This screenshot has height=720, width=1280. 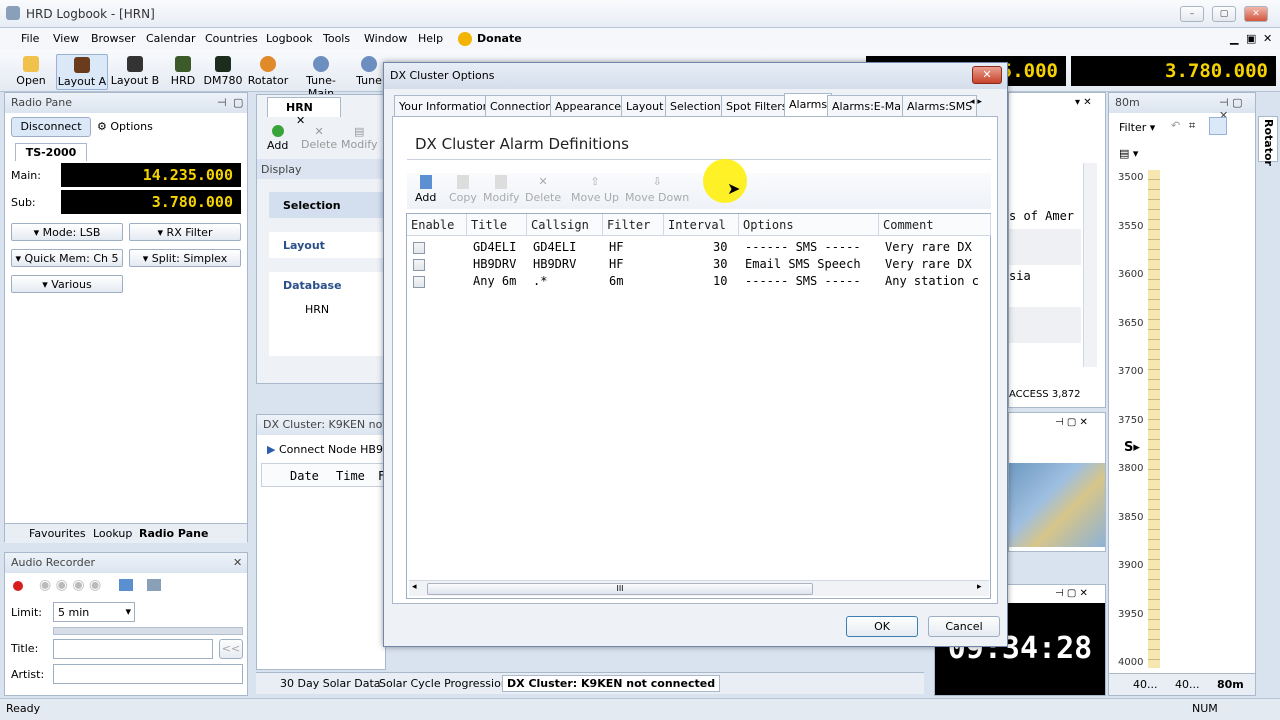 What do you see at coordinates (51, 127) in the screenshot?
I see `disconnect-button: Disconnect` at bounding box center [51, 127].